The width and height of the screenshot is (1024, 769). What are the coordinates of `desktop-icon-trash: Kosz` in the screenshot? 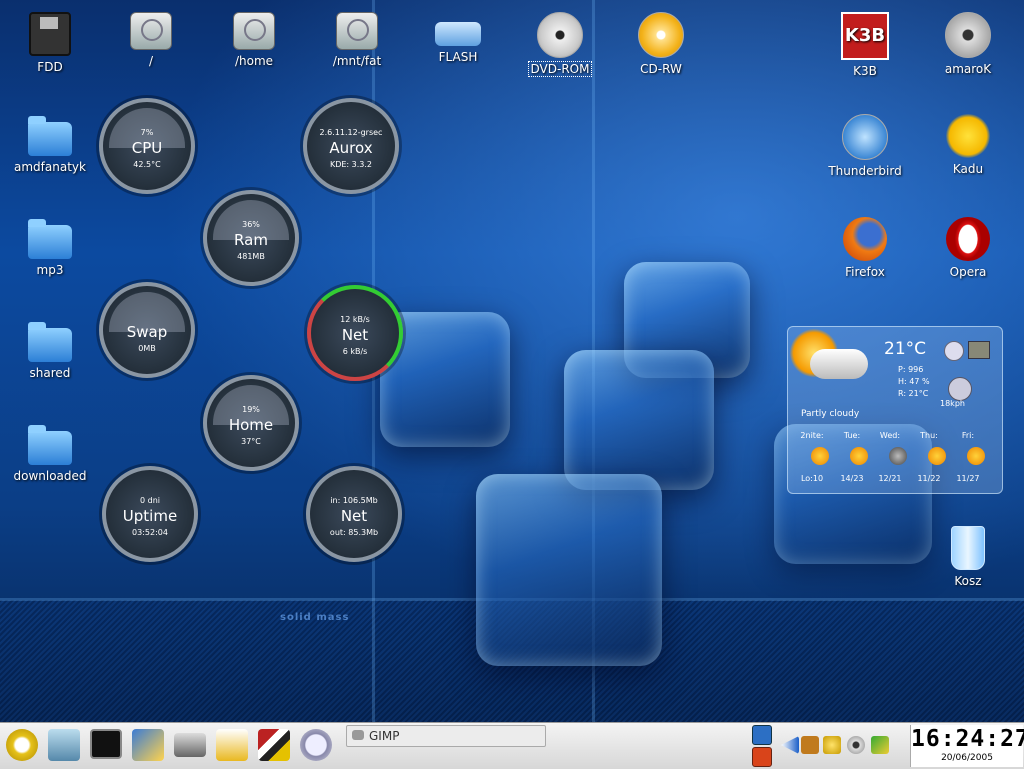 It's located at (968, 557).